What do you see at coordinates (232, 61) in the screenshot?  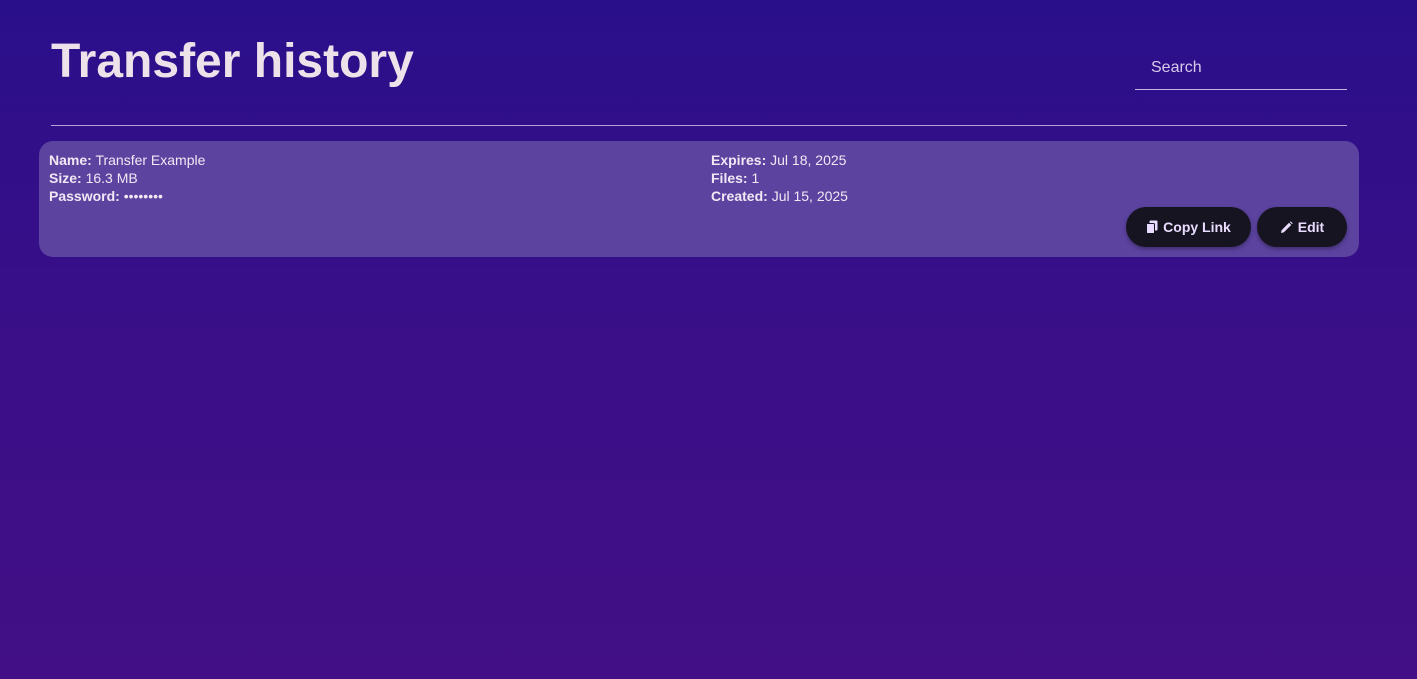 I see `page-title: Transfer history` at bounding box center [232, 61].